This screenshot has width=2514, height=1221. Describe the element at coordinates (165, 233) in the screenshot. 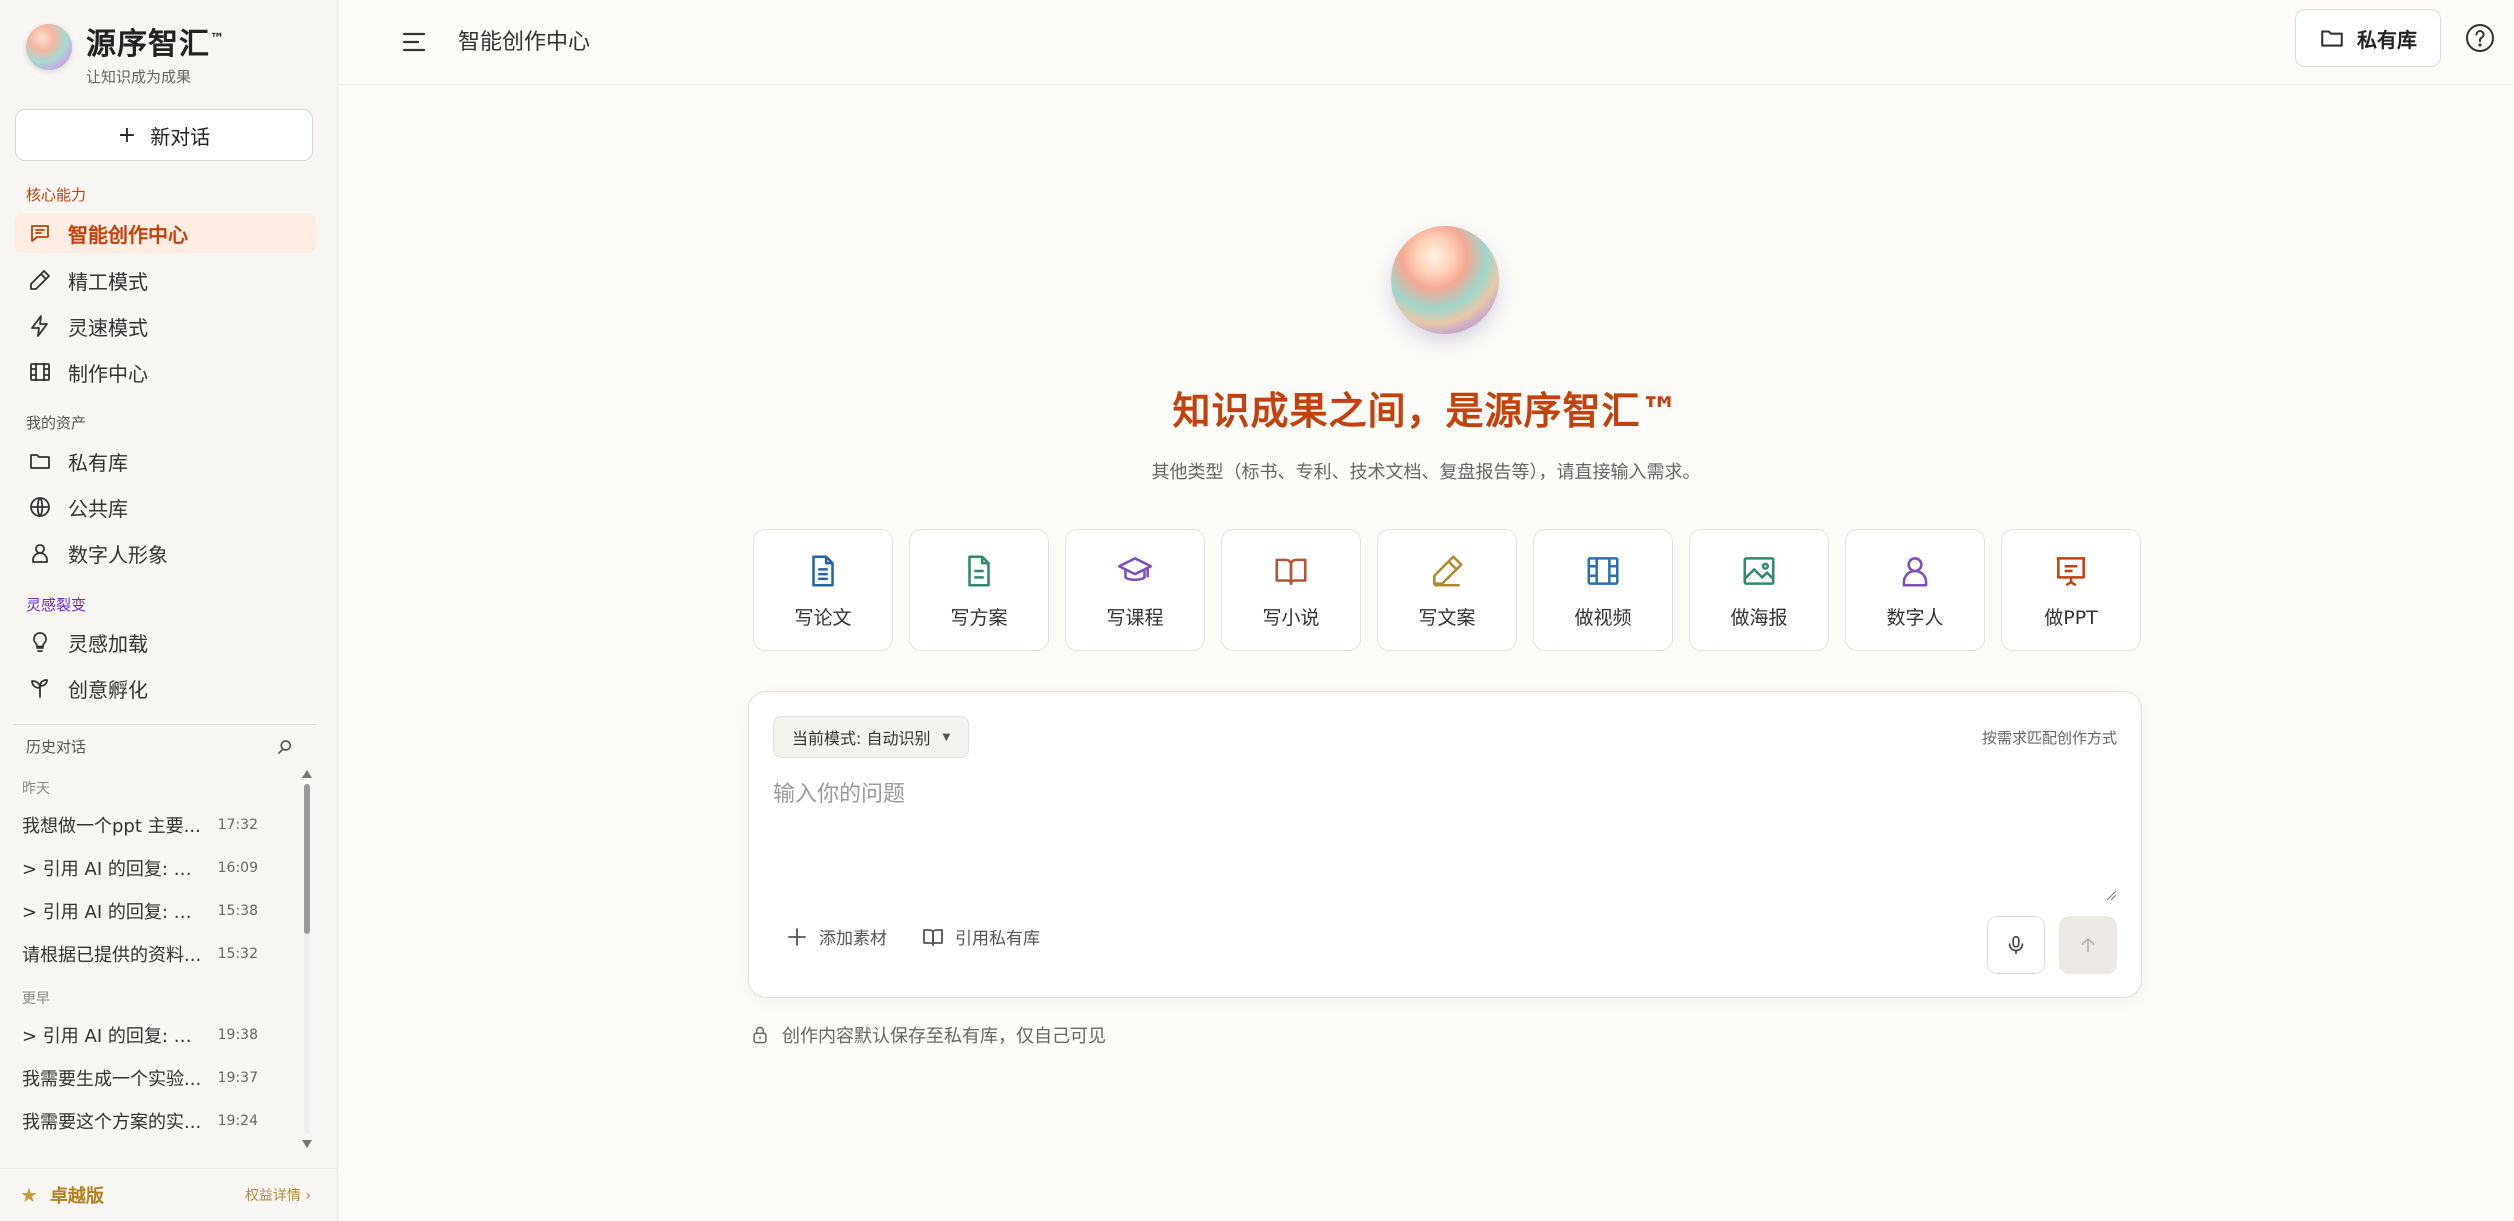

I see `sidebar-item-creation-center: 智能创作中心` at that location.